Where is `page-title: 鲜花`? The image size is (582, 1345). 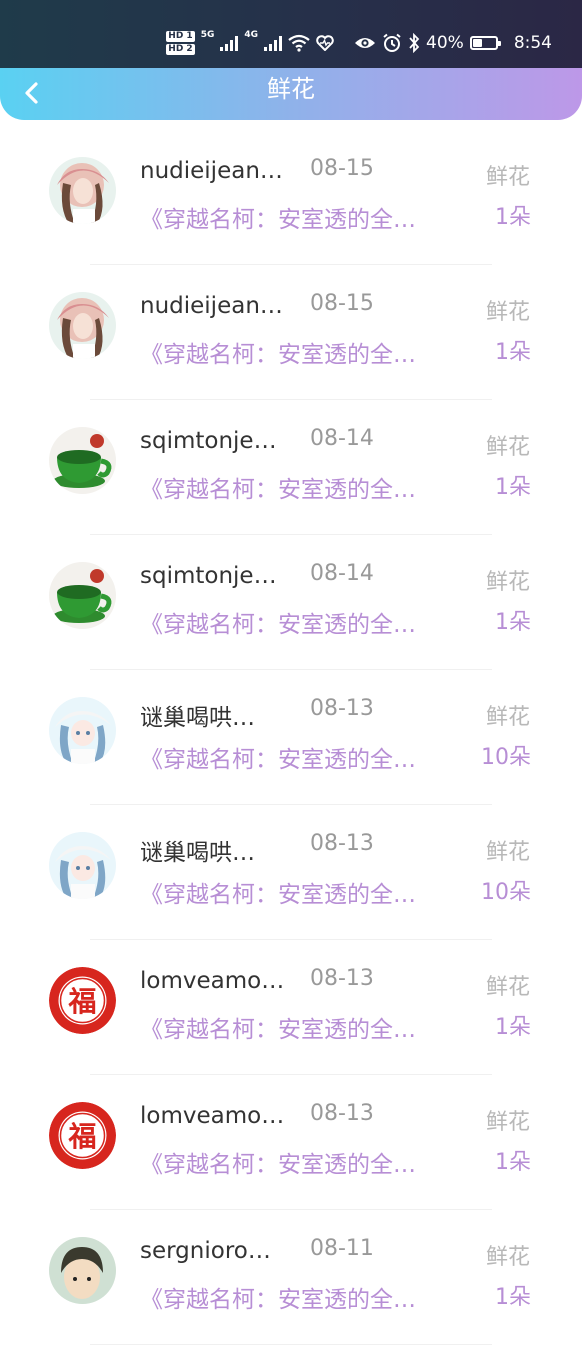 page-title: 鲜花 is located at coordinates (291, 89).